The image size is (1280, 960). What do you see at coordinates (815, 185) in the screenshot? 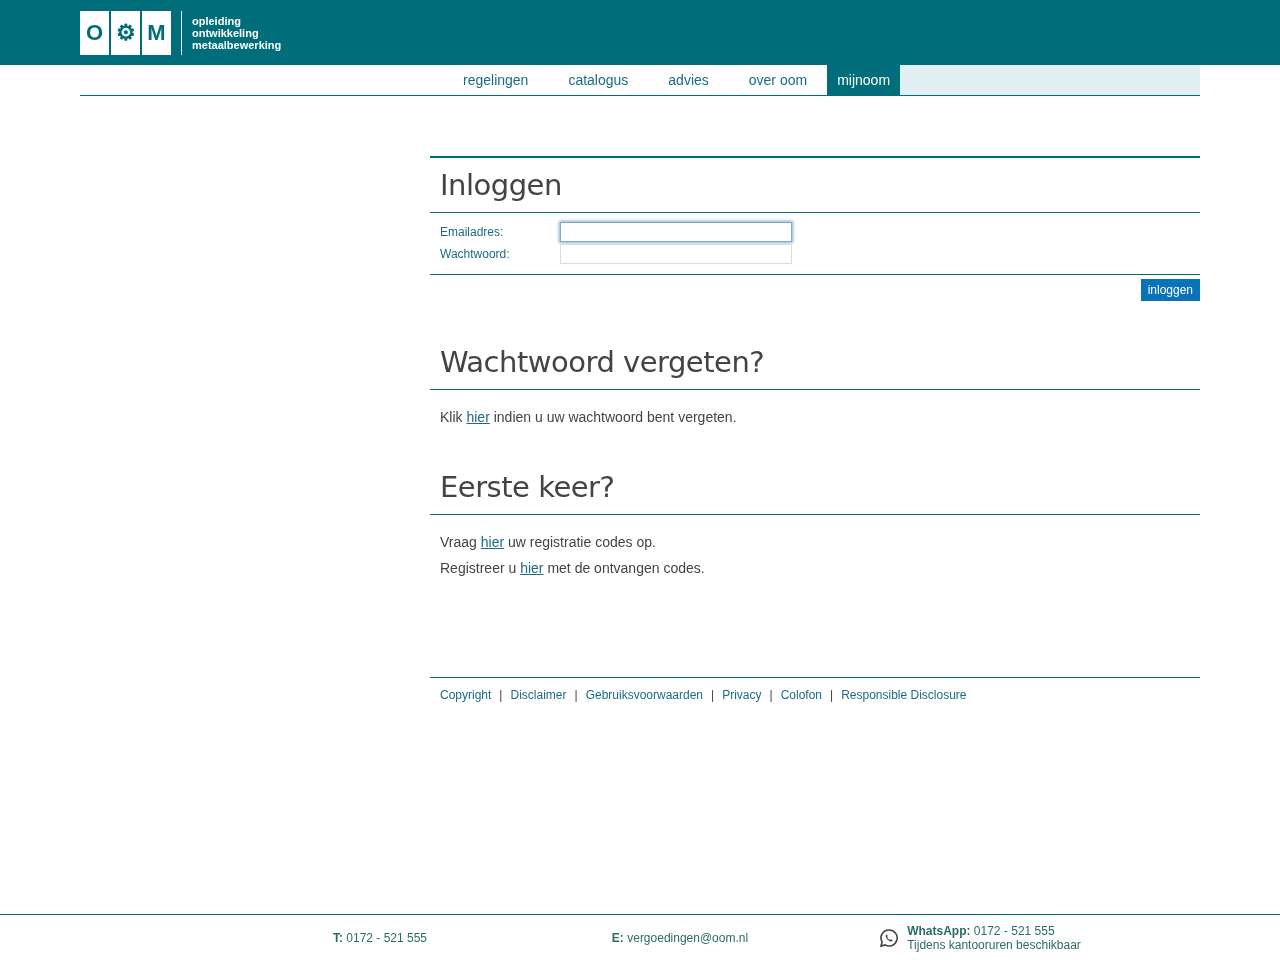
I see `section-heading: Inloggen` at bounding box center [815, 185].